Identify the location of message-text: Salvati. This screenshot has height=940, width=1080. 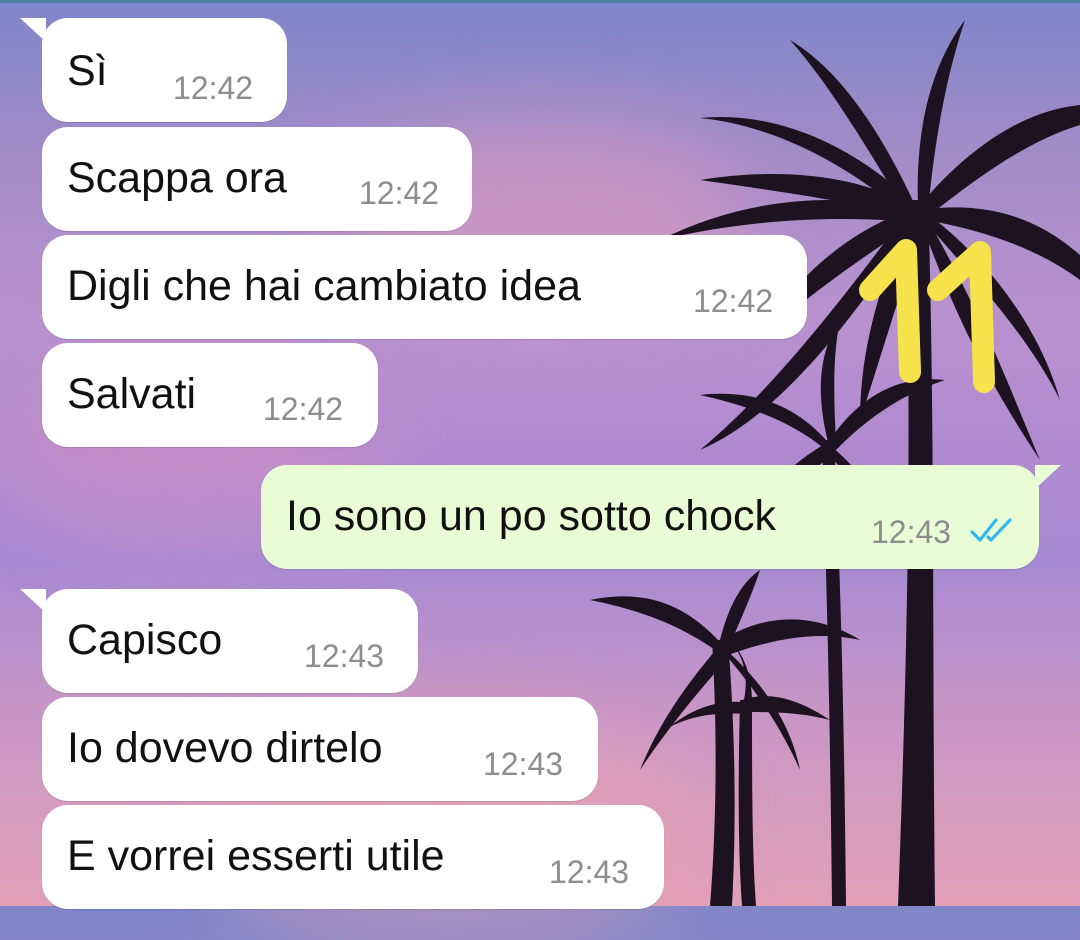
(132, 394).